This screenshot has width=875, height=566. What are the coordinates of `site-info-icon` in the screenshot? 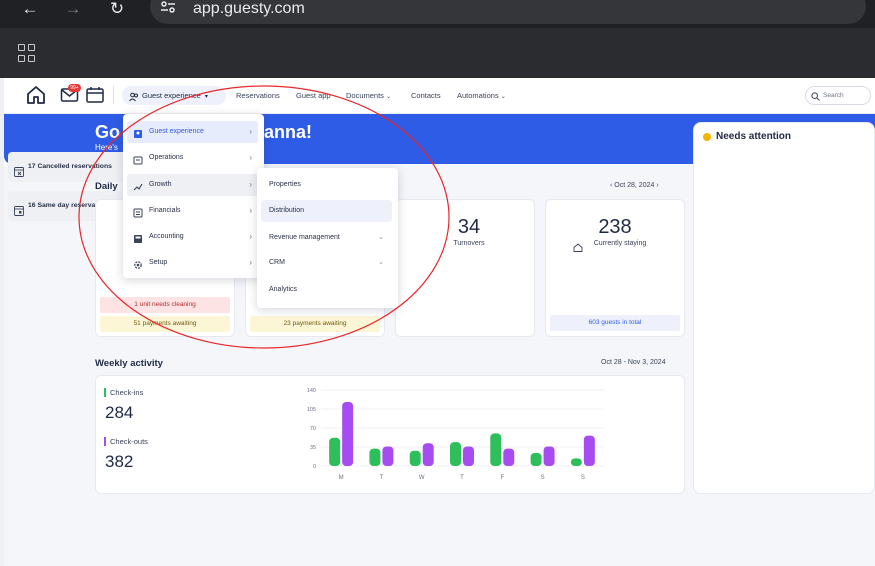 It's located at (169, 8).